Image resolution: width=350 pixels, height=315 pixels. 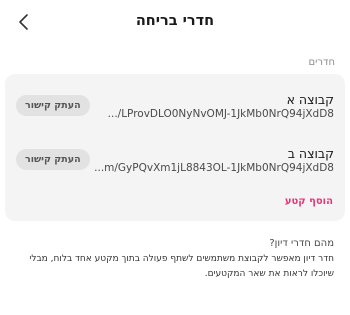 I want to click on page-title: חדרי בריחה, so click(x=175, y=21).